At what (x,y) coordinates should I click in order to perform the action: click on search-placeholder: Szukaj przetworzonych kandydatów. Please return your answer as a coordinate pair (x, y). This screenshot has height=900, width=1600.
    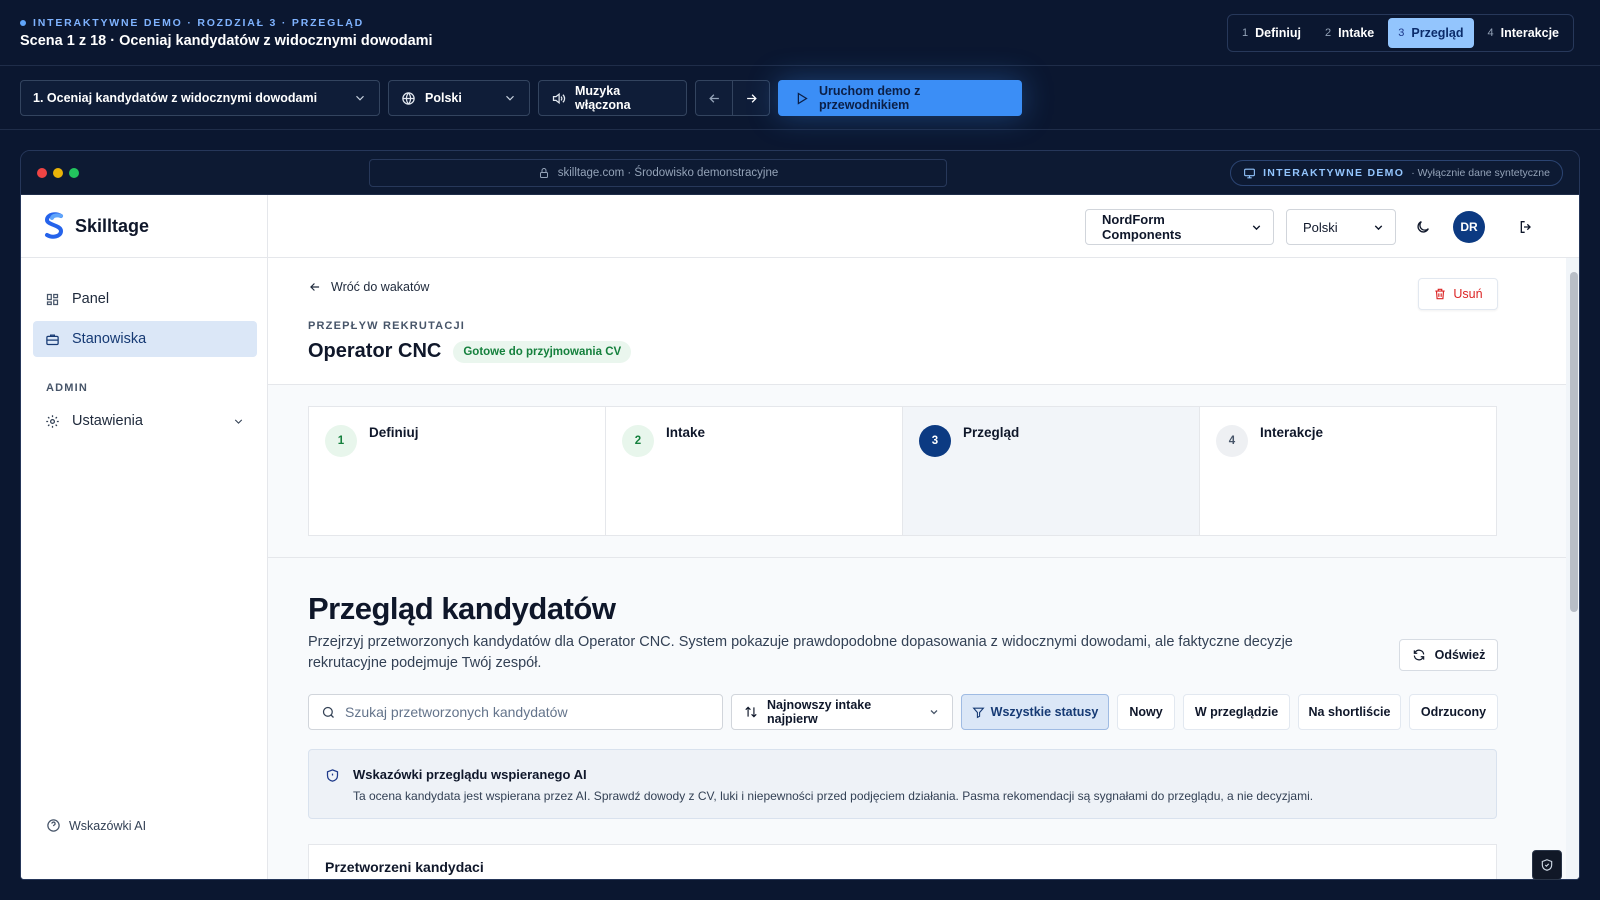
    Looking at the image, I should click on (456, 712).